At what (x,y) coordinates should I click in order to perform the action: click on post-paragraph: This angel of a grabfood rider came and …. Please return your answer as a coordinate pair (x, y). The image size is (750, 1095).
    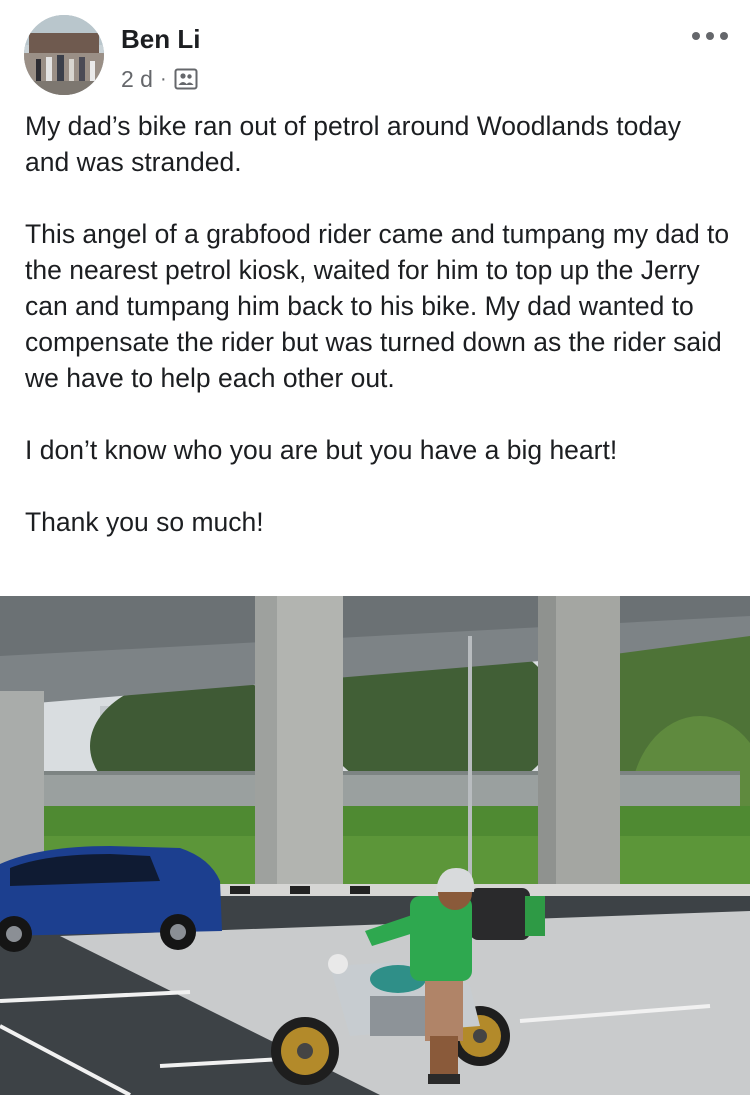
    Looking at the image, I should click on (377, 306).